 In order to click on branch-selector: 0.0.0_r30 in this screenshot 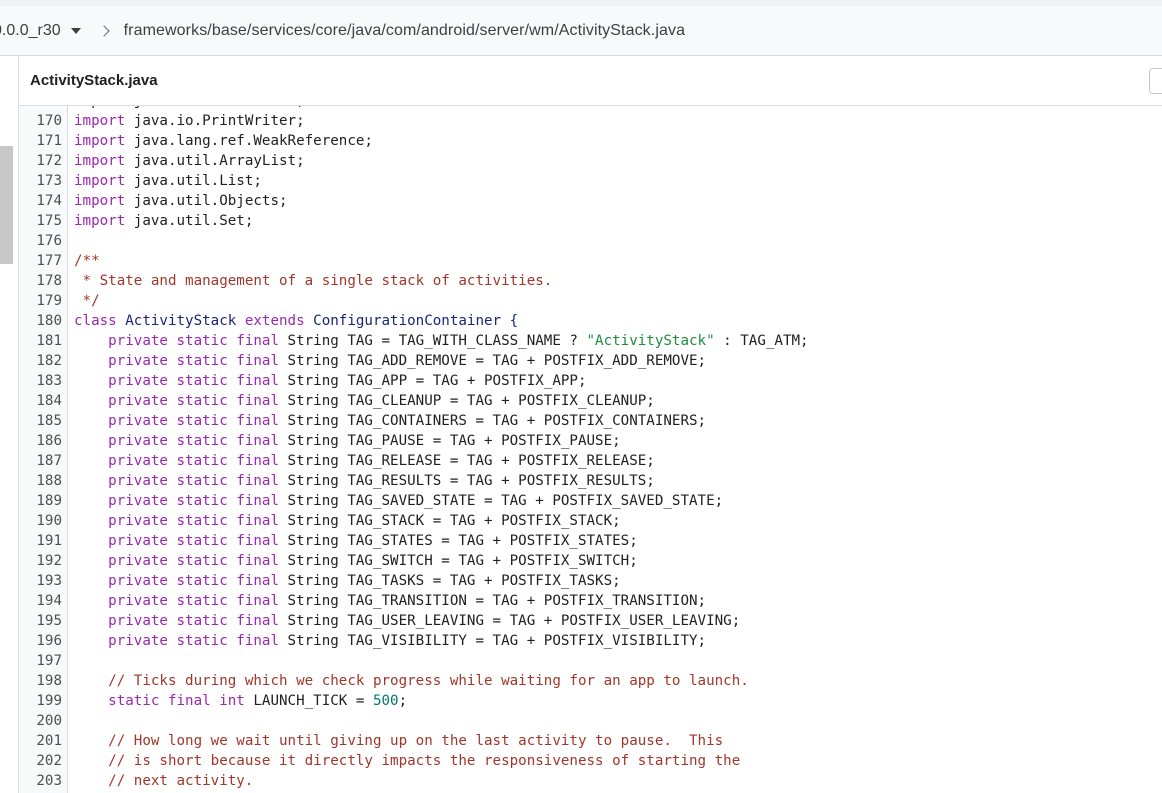, I will do `click(40, 31)`.